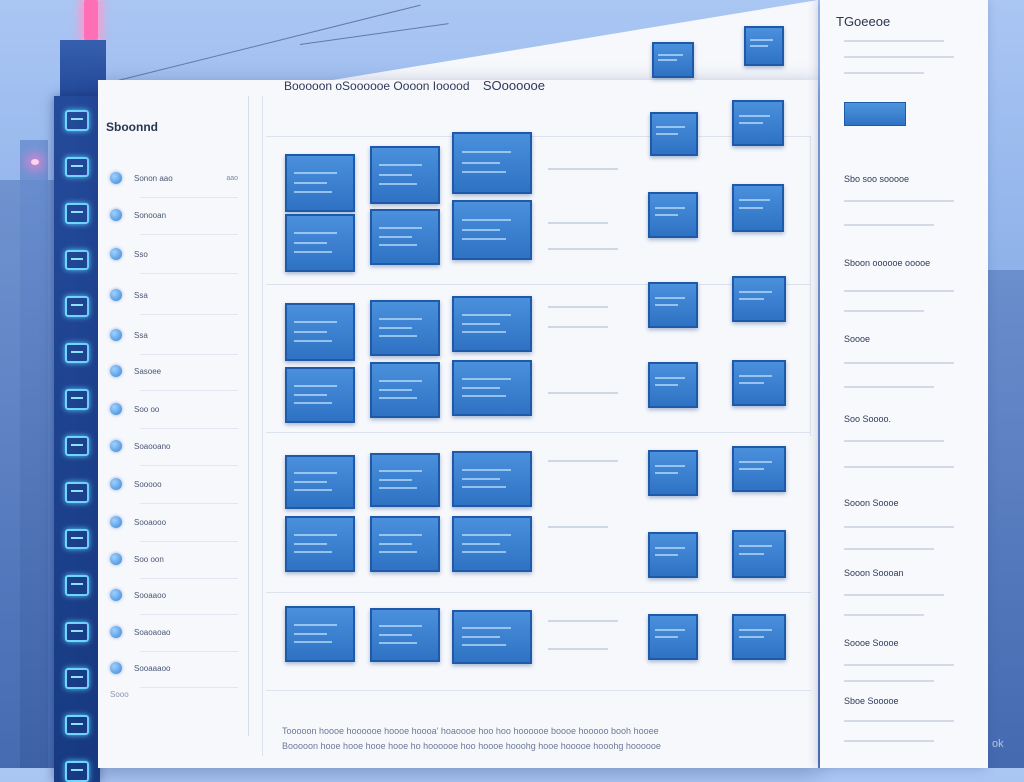  I want to click on right-panel-section-title: Sboe Sooooe, so click(871, 701).